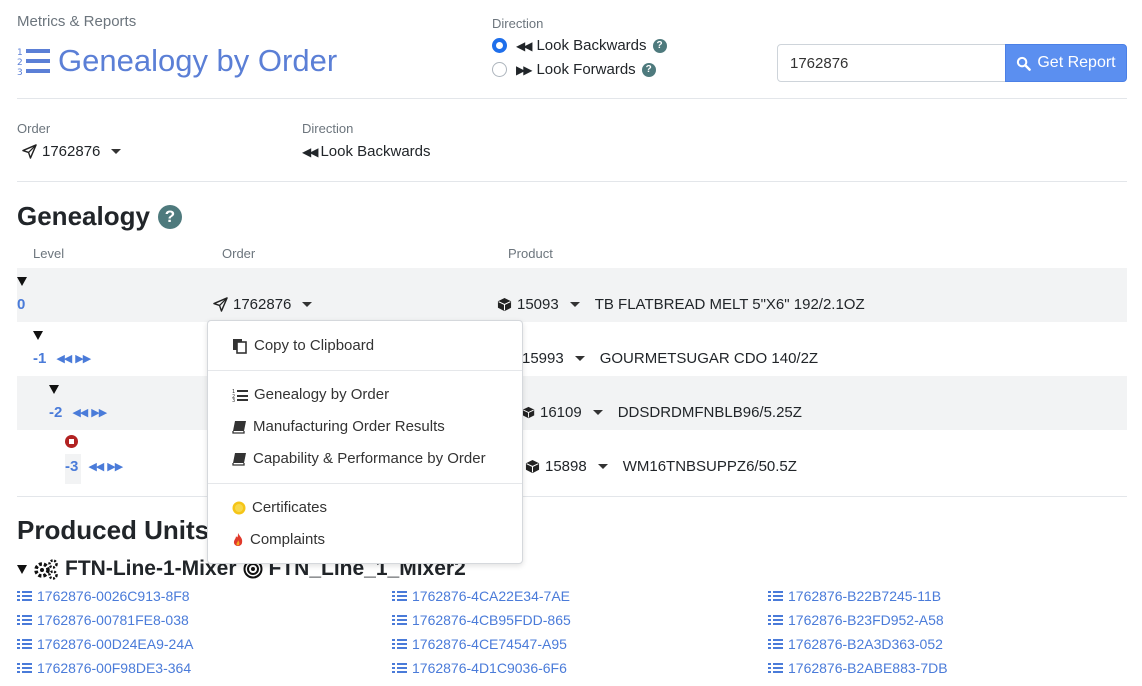 The image size is (1142, 686). What do you see at coordinates (303, 345) in the screenshot?
I see `menu-item-copy-to-clipboard: Copy to Clipboard` at bounding box center [303, 345].